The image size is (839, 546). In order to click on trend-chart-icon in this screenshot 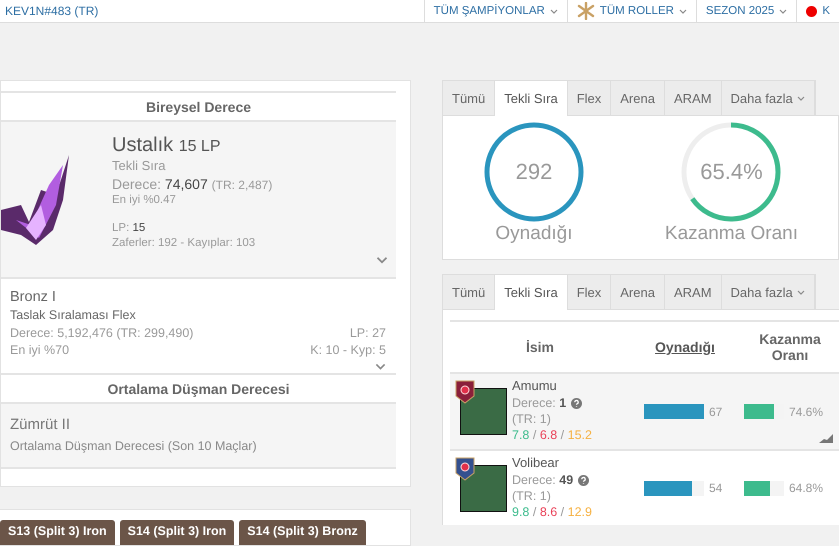, I will do `click(826, 438)`.